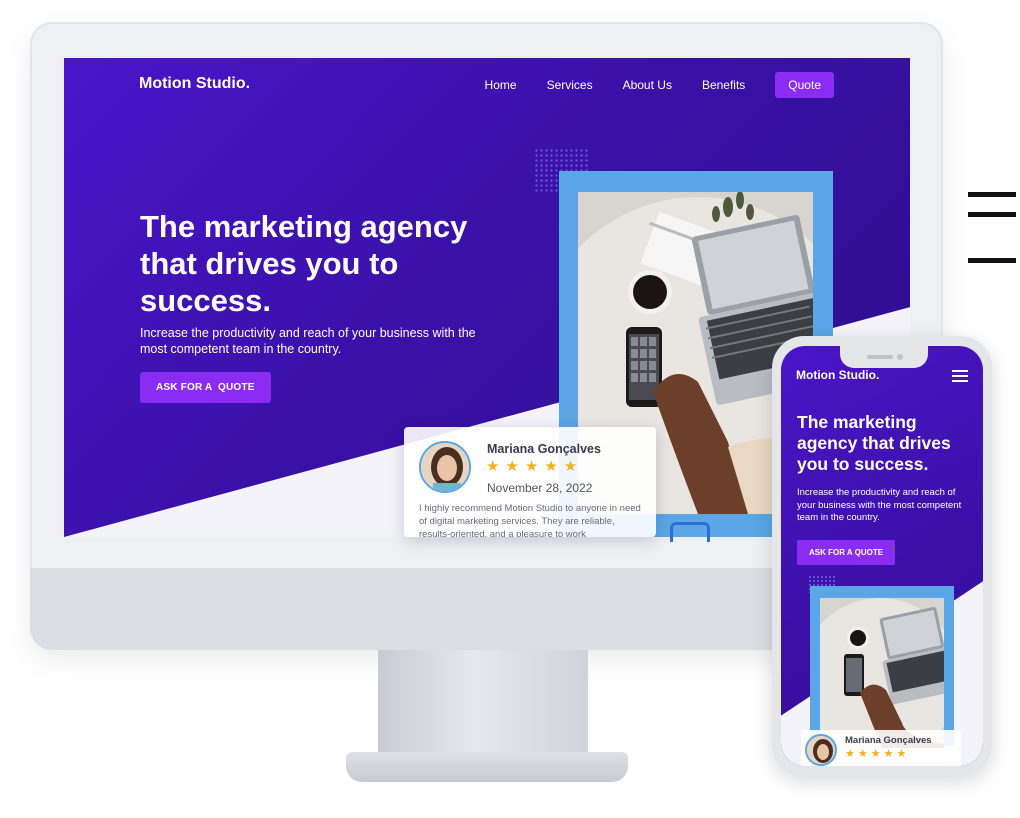 The height and width of the screenshot is (818, 1020). Describe the element at coordinates (647, 85) in the screenshot. I see `nav-link-about-us: About Us` at that location.